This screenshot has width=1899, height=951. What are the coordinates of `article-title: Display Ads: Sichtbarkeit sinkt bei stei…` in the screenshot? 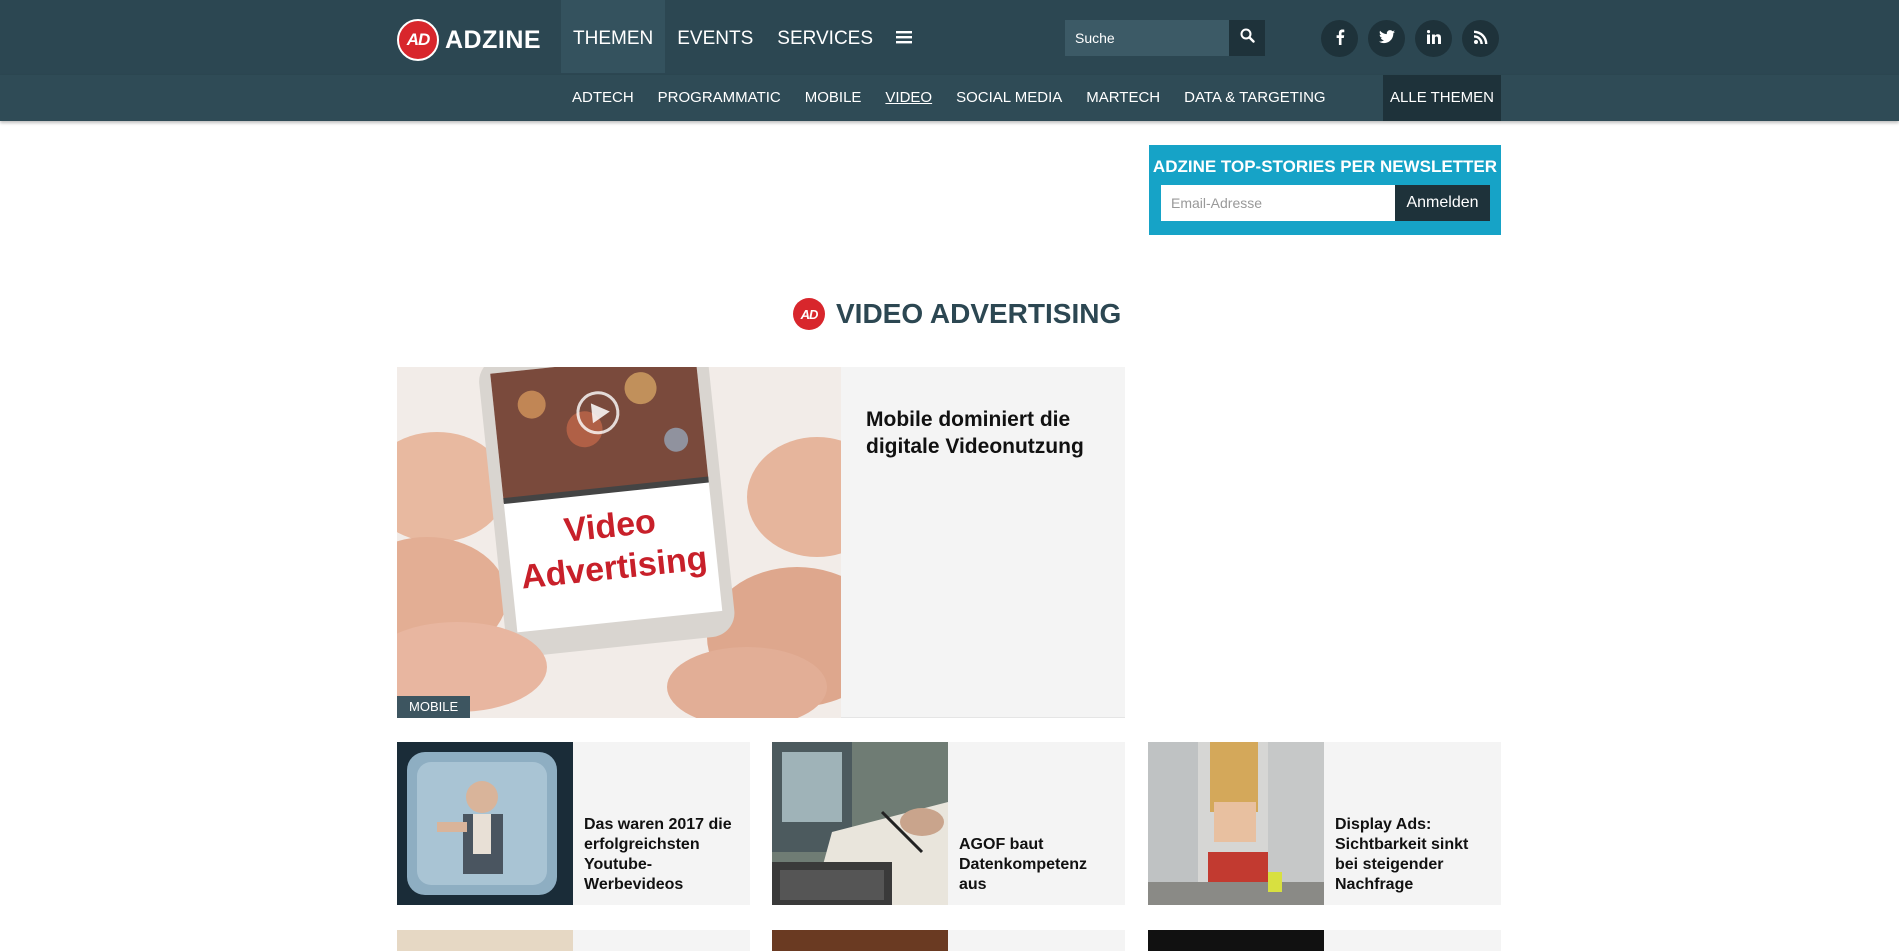 It's located at (1413, 855).